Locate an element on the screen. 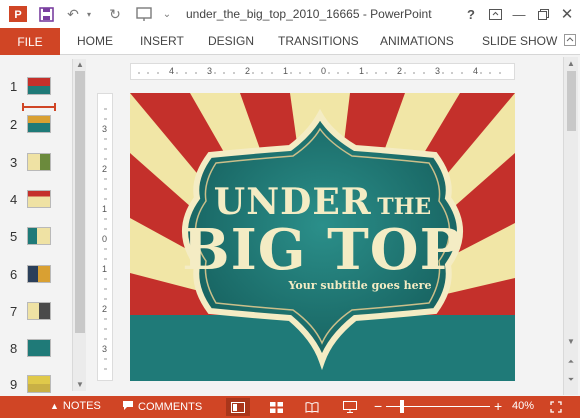 The width and height of the screenshot is (580, 418). slide-thumbnail-4: 4 is located at coordinates (35, 202).